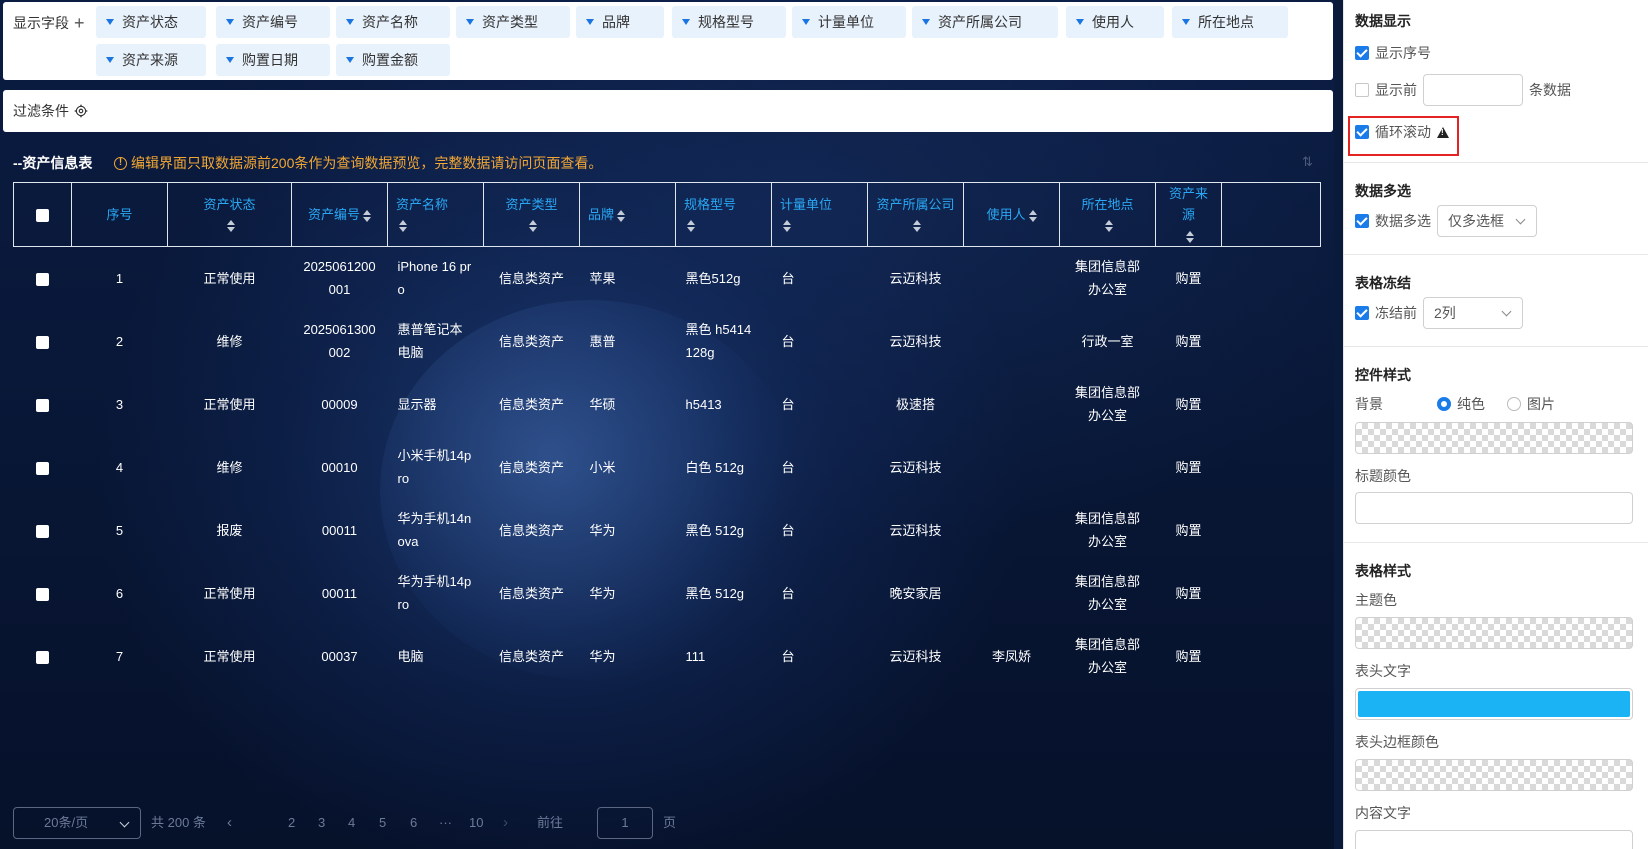  Describe the element at coordinates (1115, 22) in the screenshot. I see `field-chip: 使用人` at that location.